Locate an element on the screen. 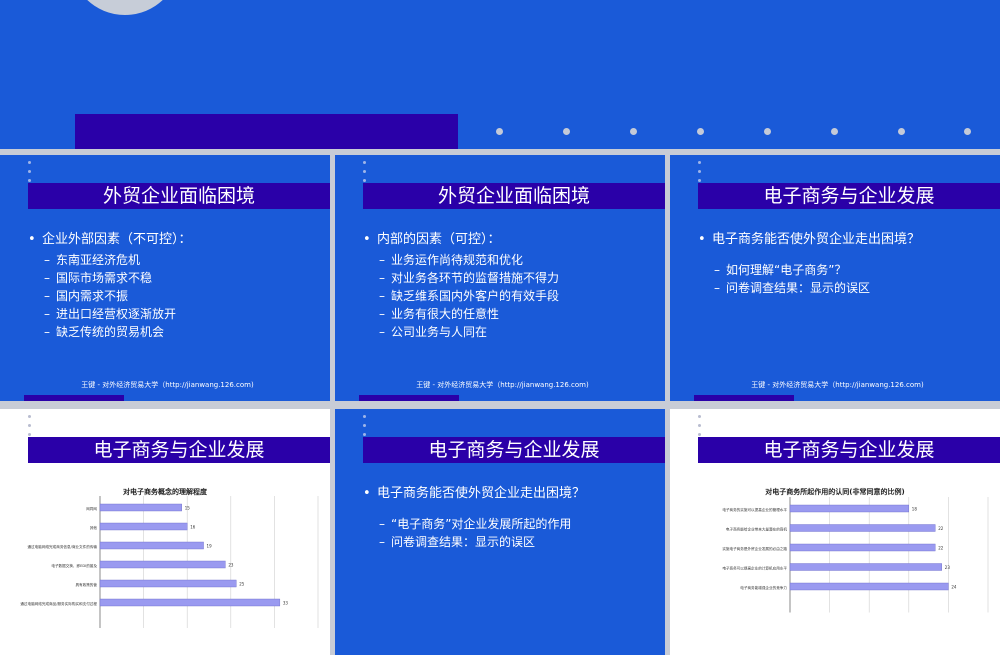  category-label: 电子商务能给企业带来大量潜在的商机 is located at coordinates (756, 529).